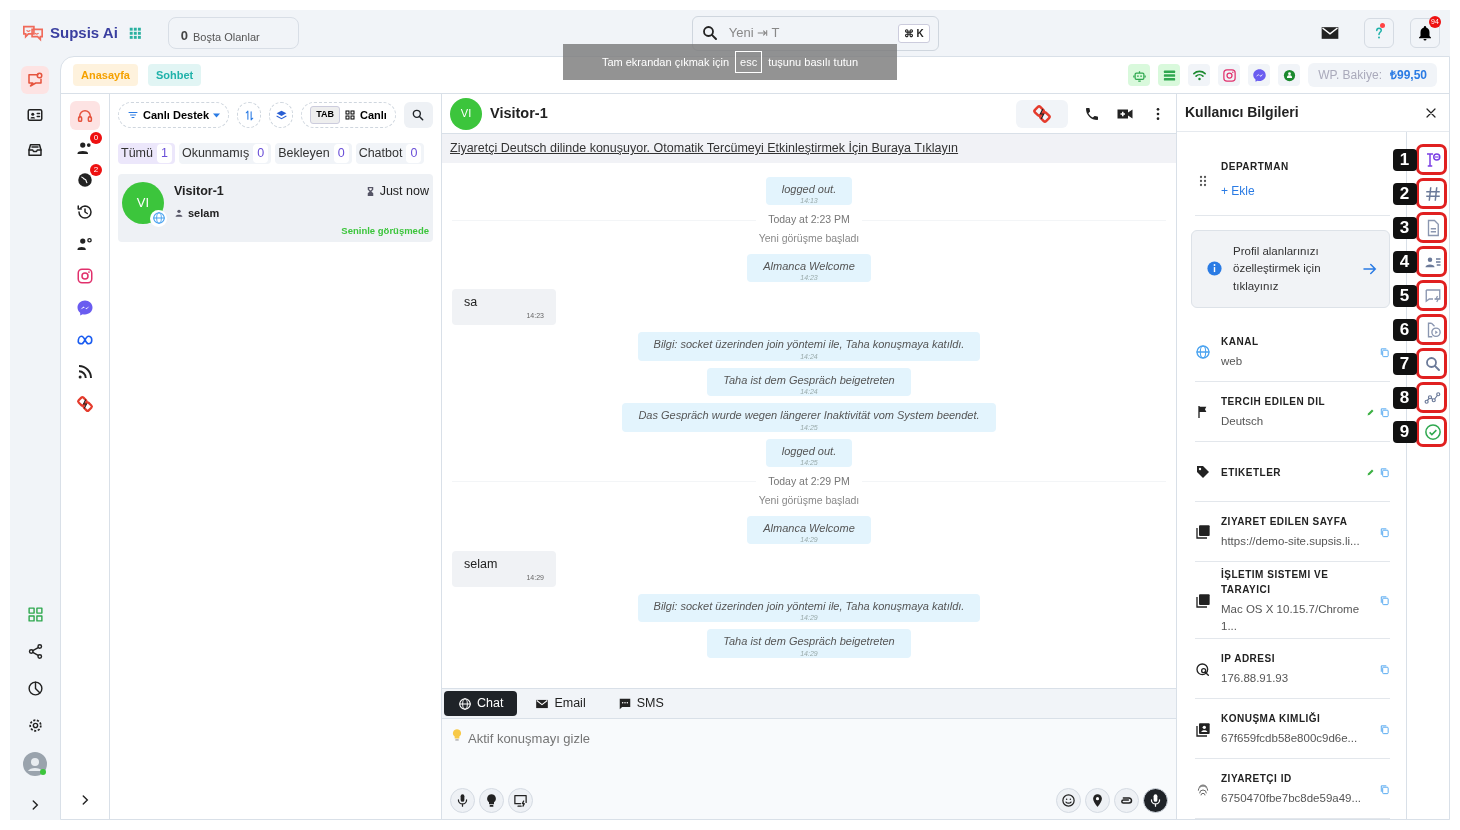  What do you see at coordinates (624, 703) in the screenshot?
I see `chat-dots-icon` at bounding box center [624, 703].